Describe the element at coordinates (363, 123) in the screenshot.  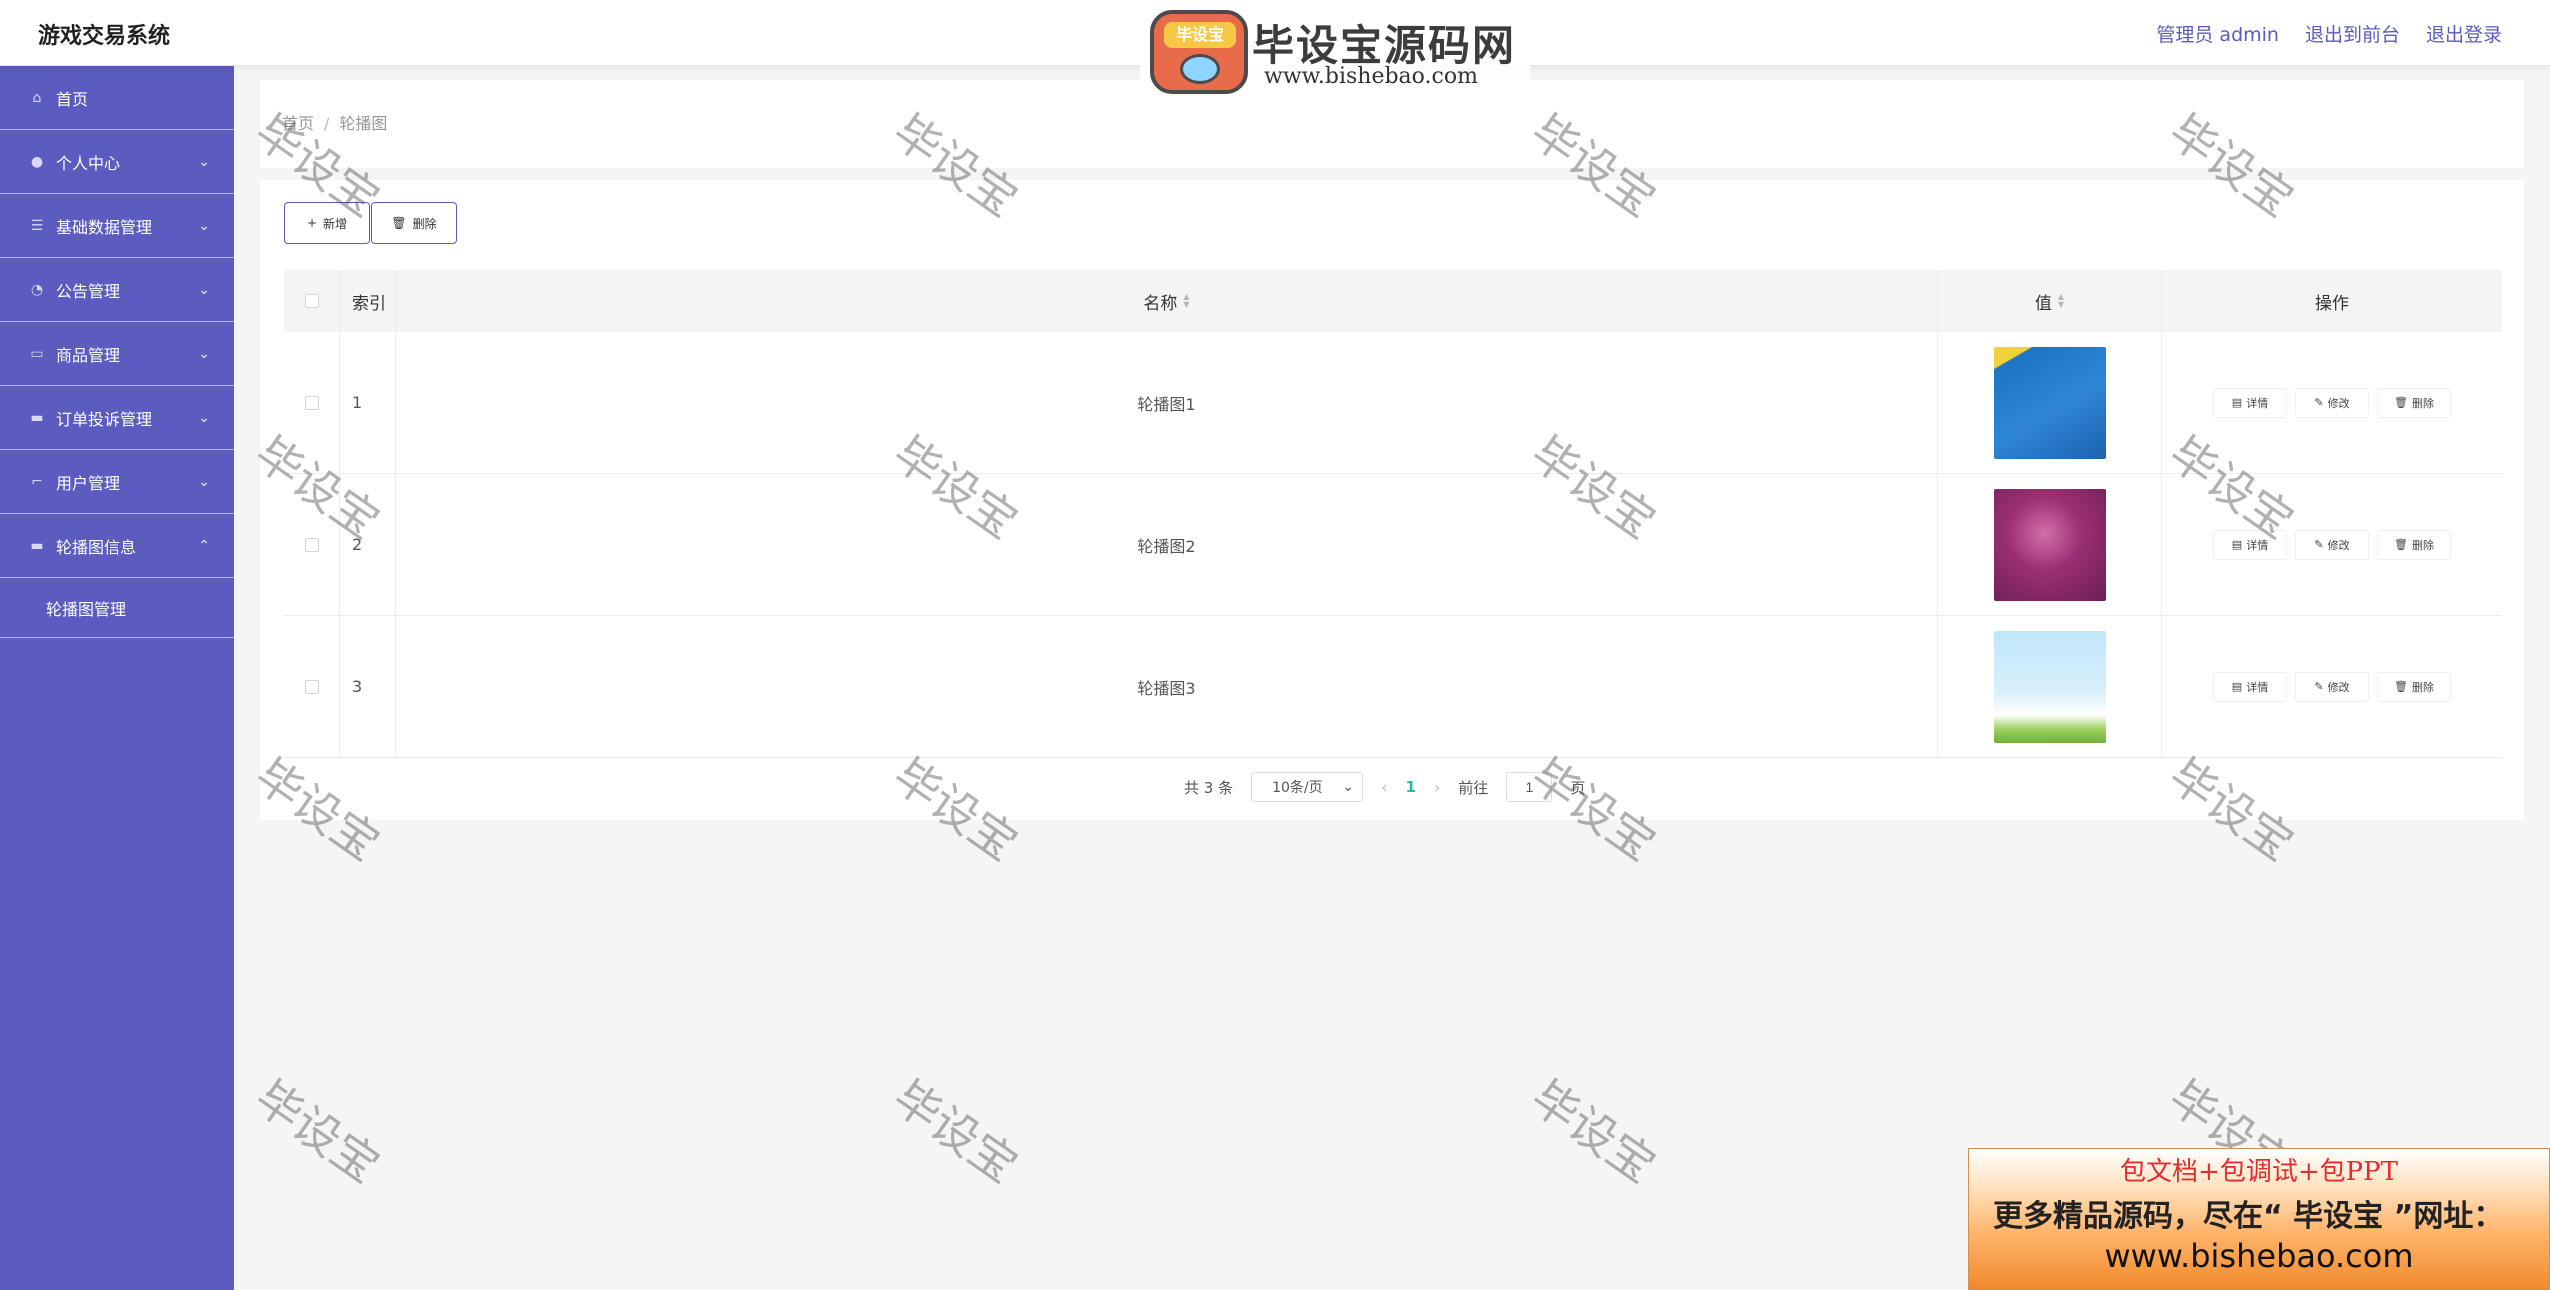
I see `breadcrumb-current: 轮播图` at that location.